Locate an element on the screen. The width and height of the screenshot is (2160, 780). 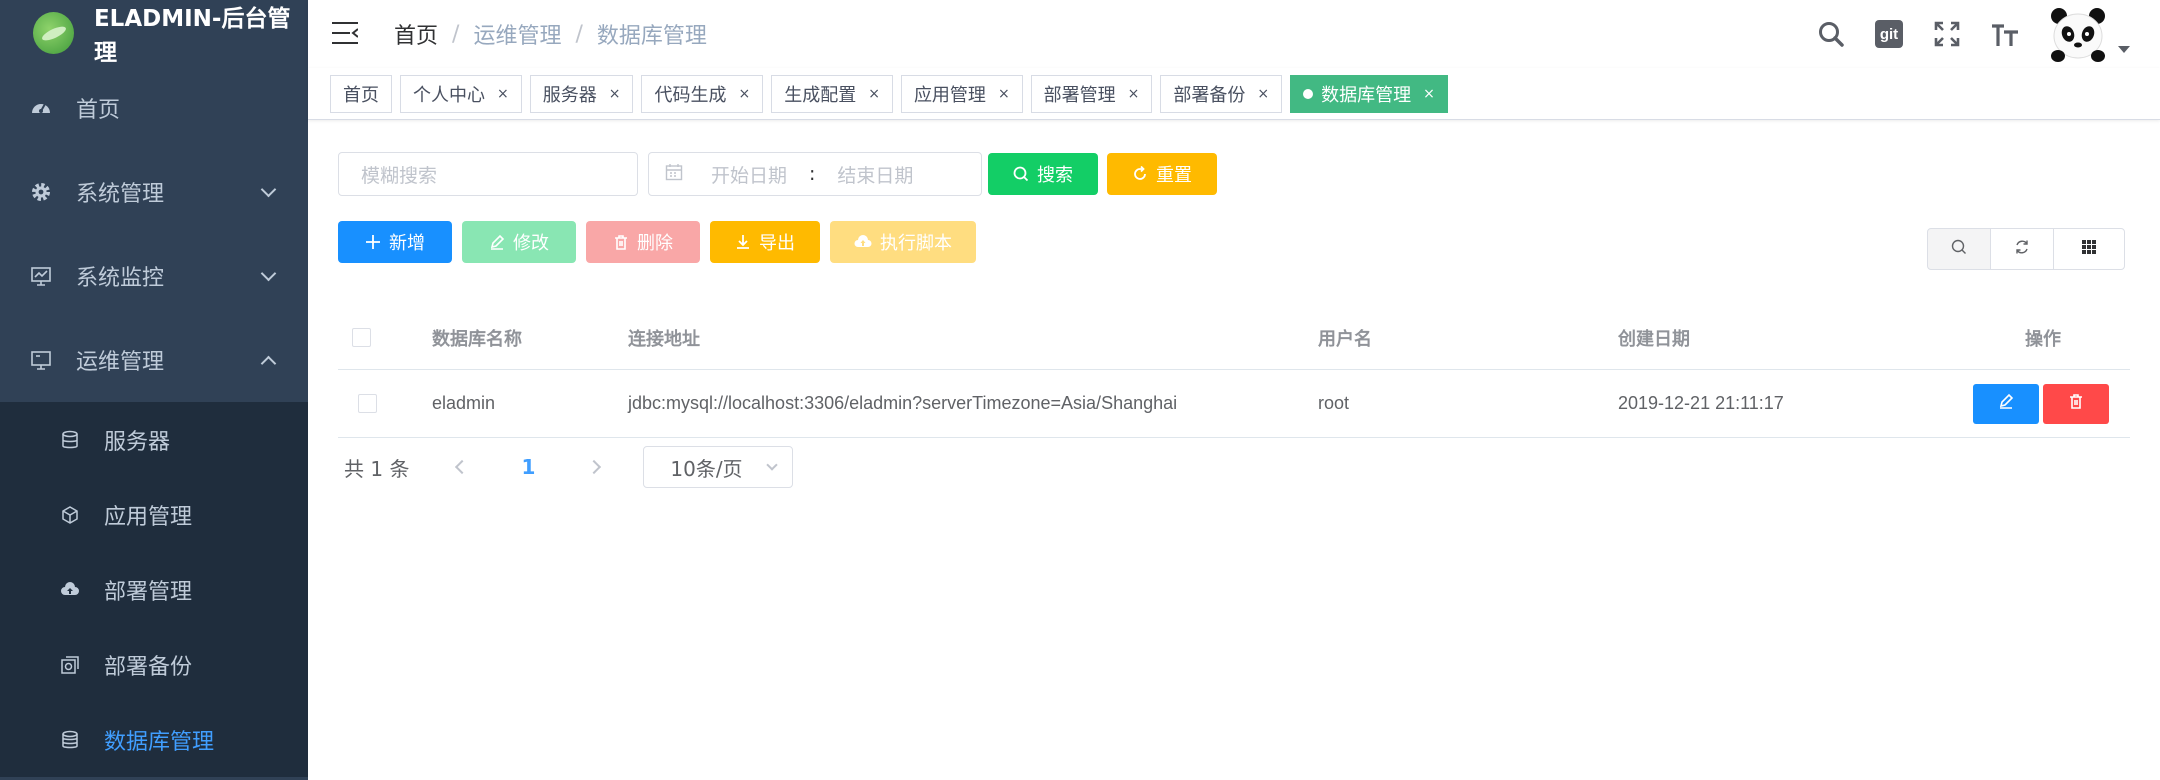
row-delete-button is located at coordinates (2076, 403).